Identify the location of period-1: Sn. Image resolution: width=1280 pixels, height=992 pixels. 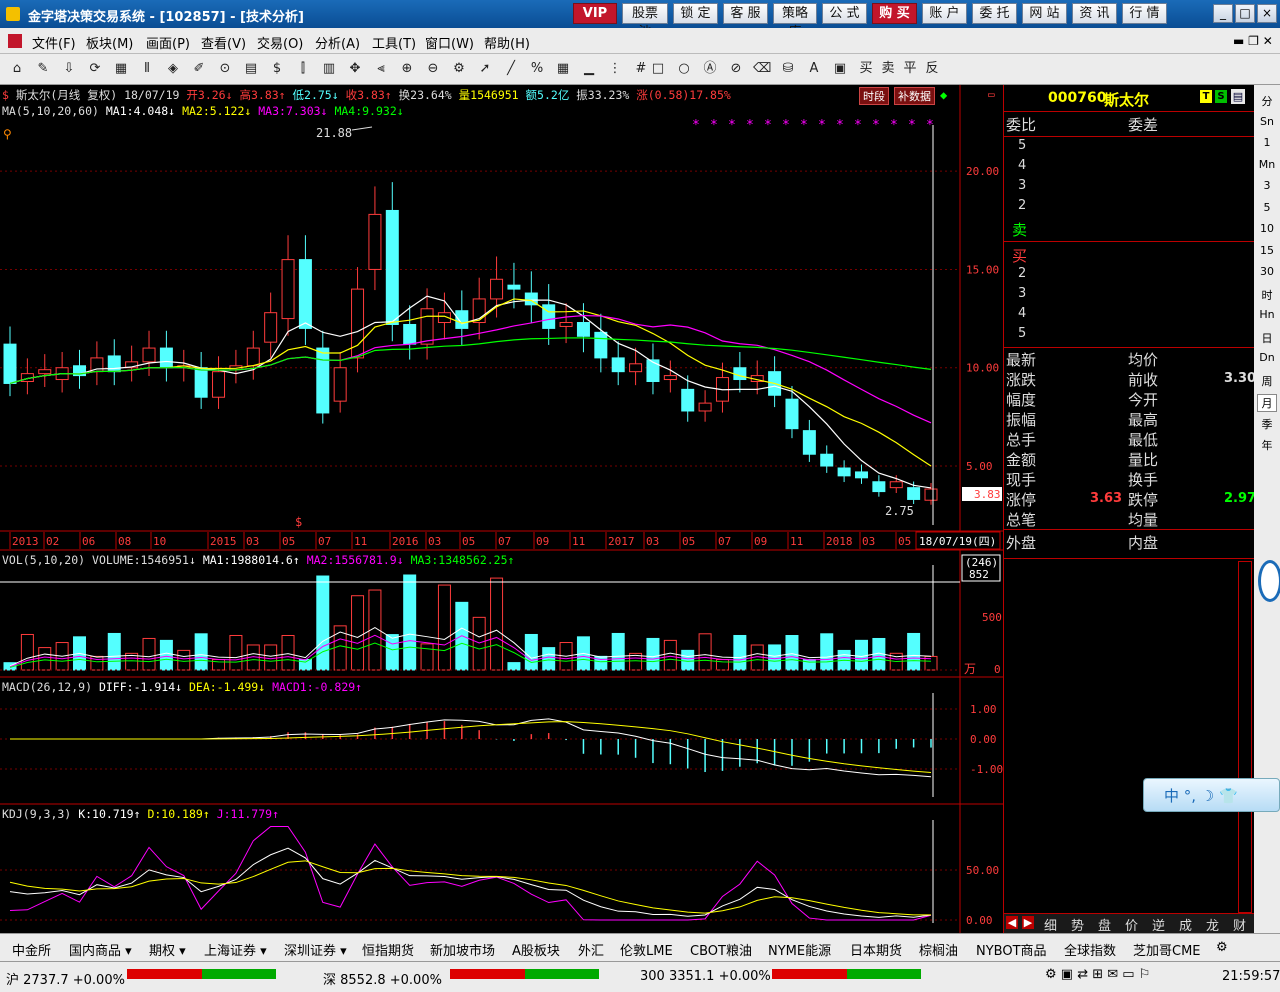
(1267, 121).